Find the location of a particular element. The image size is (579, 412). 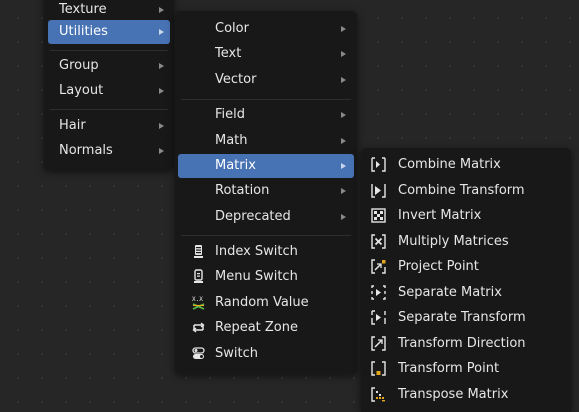

svg-text: X.X is located at coordinates (197, 299).